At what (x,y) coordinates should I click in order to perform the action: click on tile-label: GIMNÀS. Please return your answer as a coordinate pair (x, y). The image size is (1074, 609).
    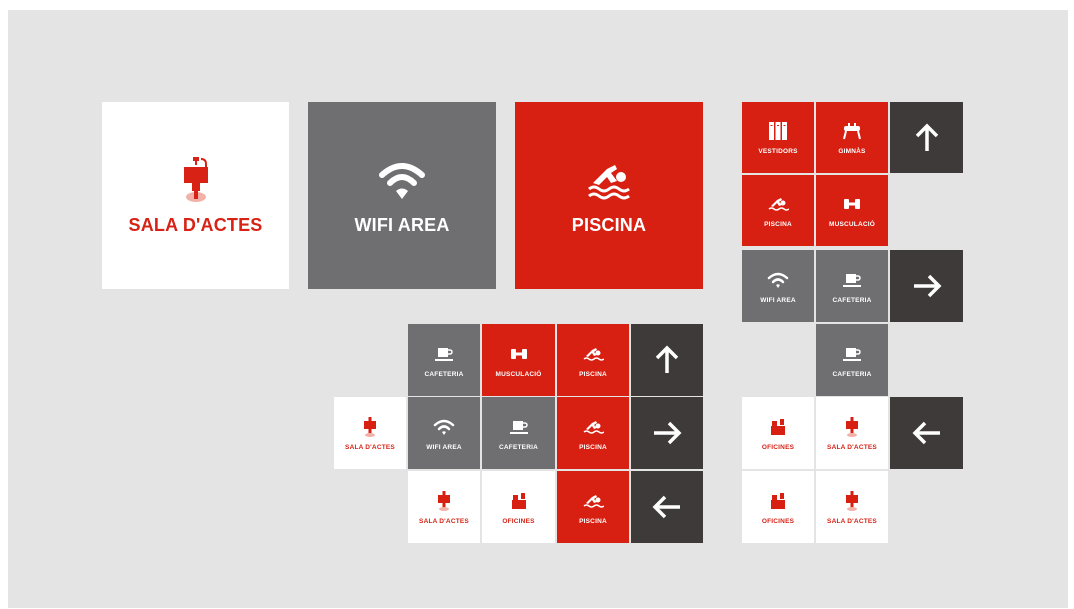
    Looking at the image, I should click on (852, 151).